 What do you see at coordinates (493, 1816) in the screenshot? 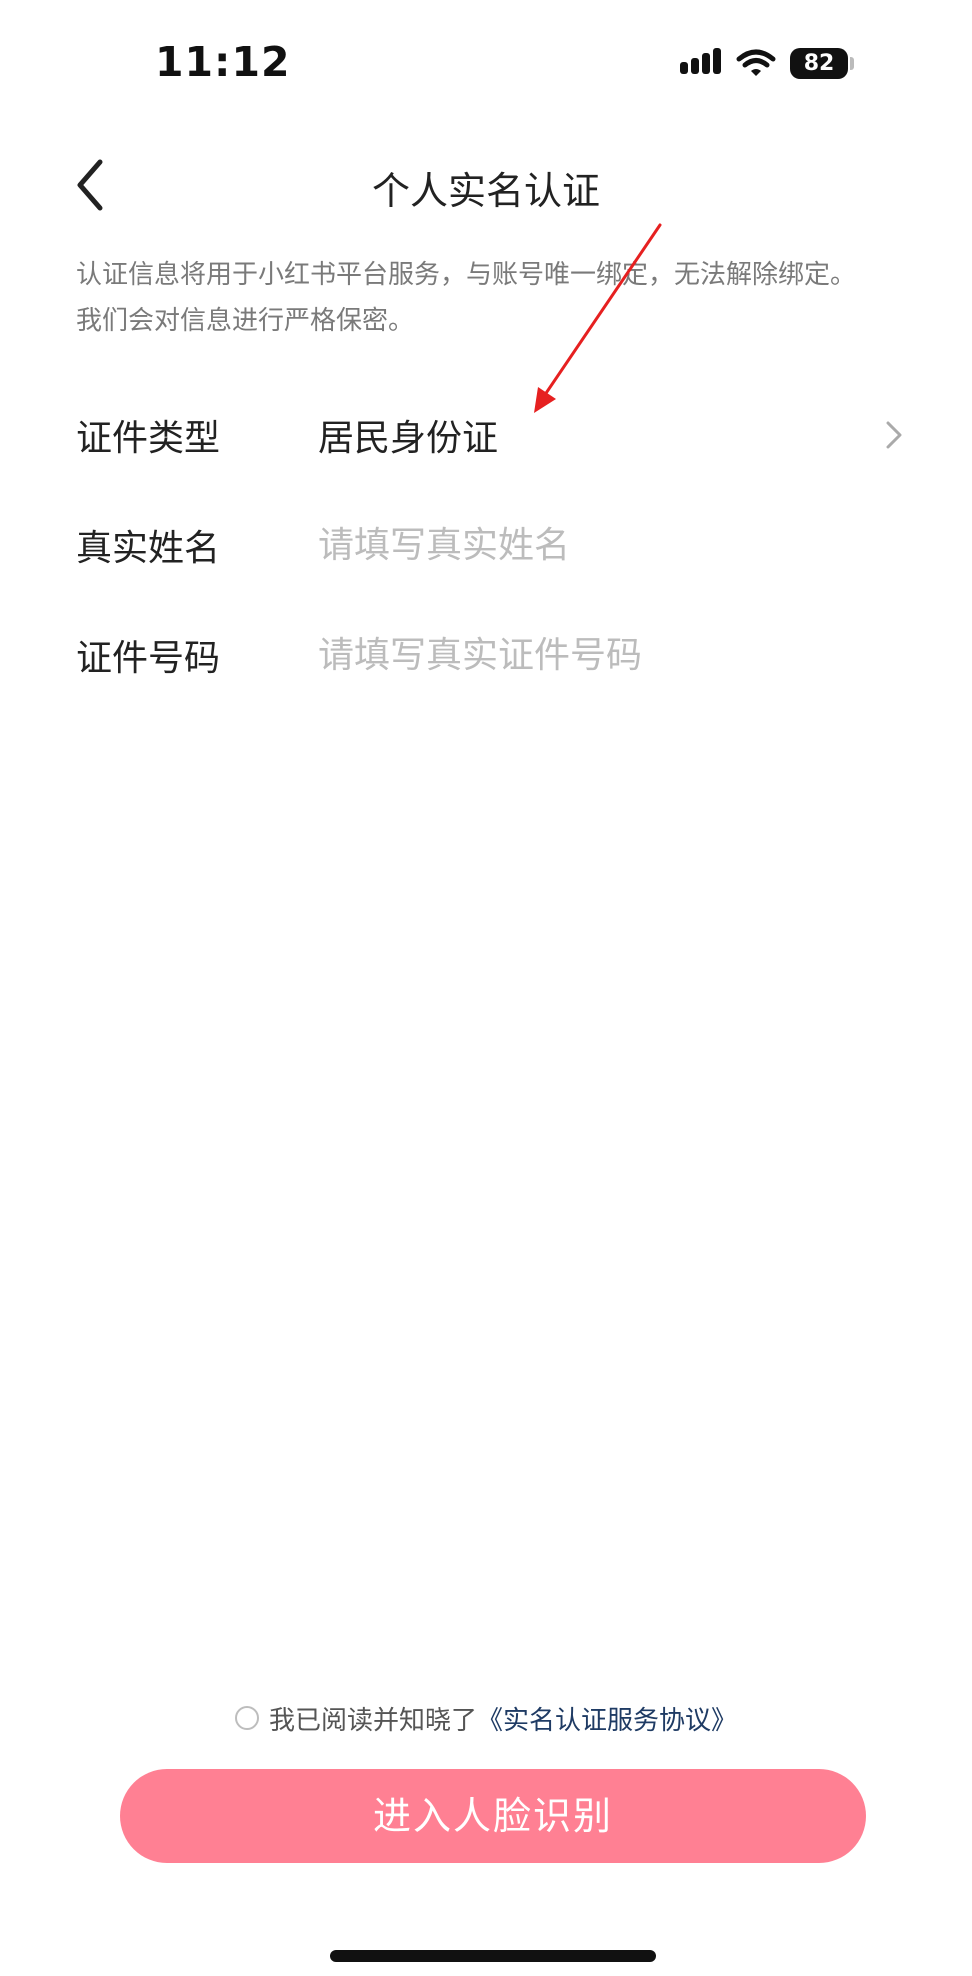
I see `face-recognition-button: 进入人脸识别` at bounding box center [493, 1816].